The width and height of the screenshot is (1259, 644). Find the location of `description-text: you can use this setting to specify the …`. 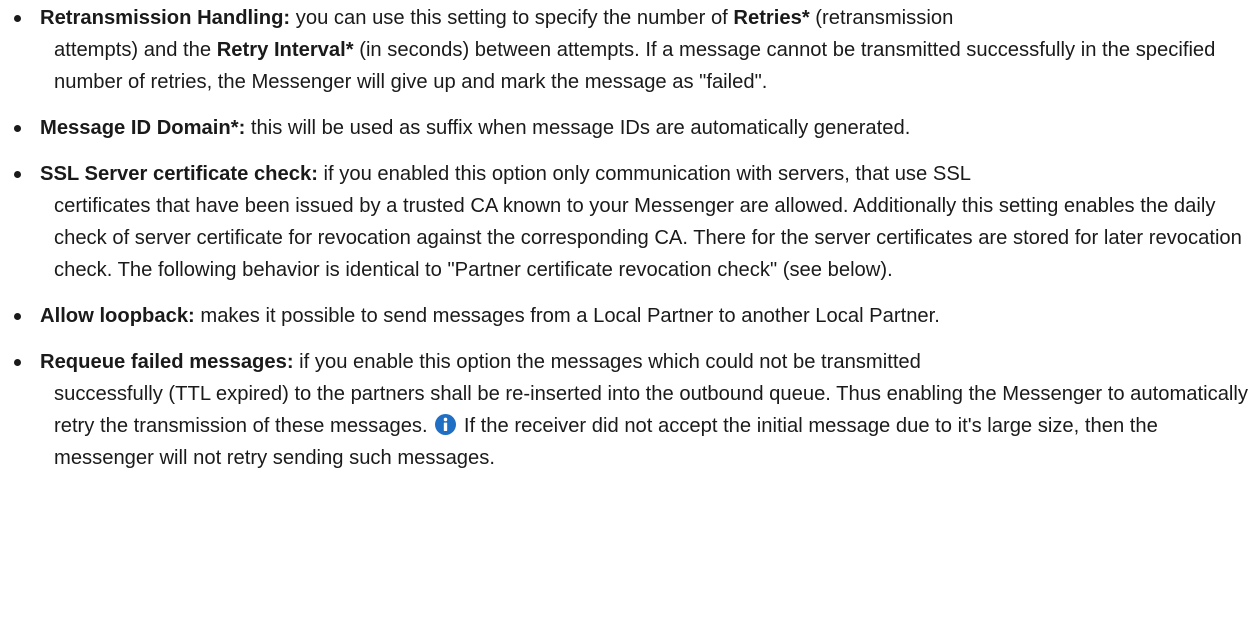

description-text: you can use this setting to specify the … is located at coordinates (512, 18).